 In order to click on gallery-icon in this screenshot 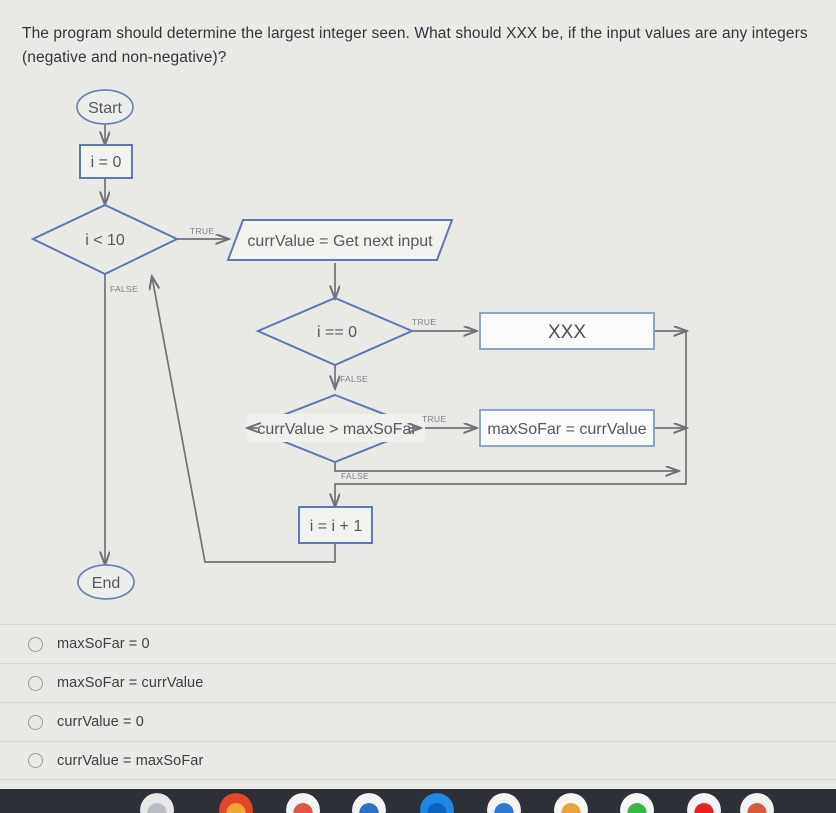, I will do `click(303, 803)`.